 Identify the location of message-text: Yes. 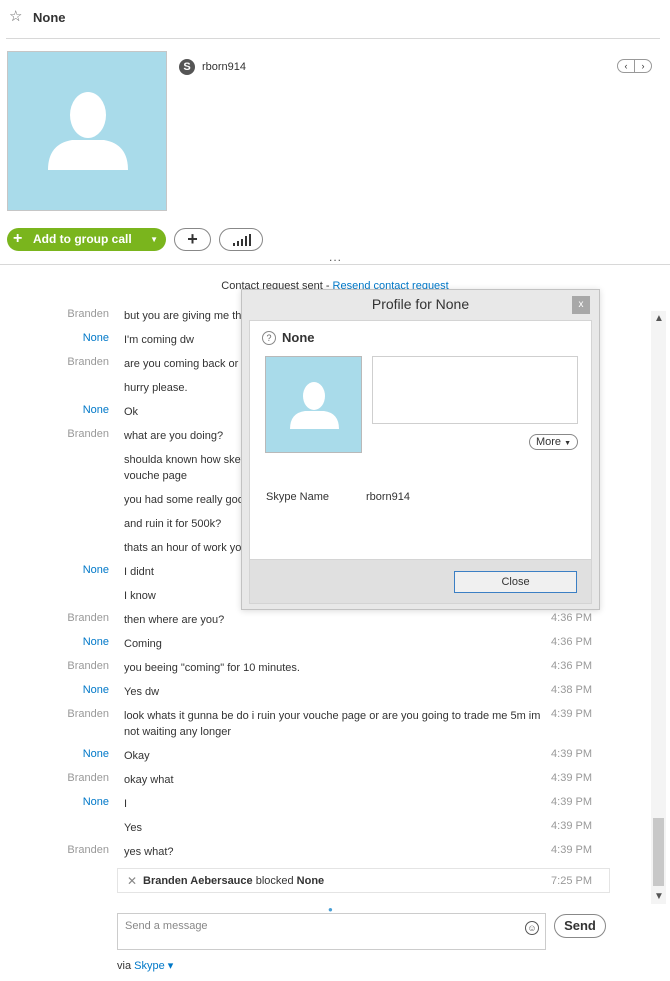
(334, 828).